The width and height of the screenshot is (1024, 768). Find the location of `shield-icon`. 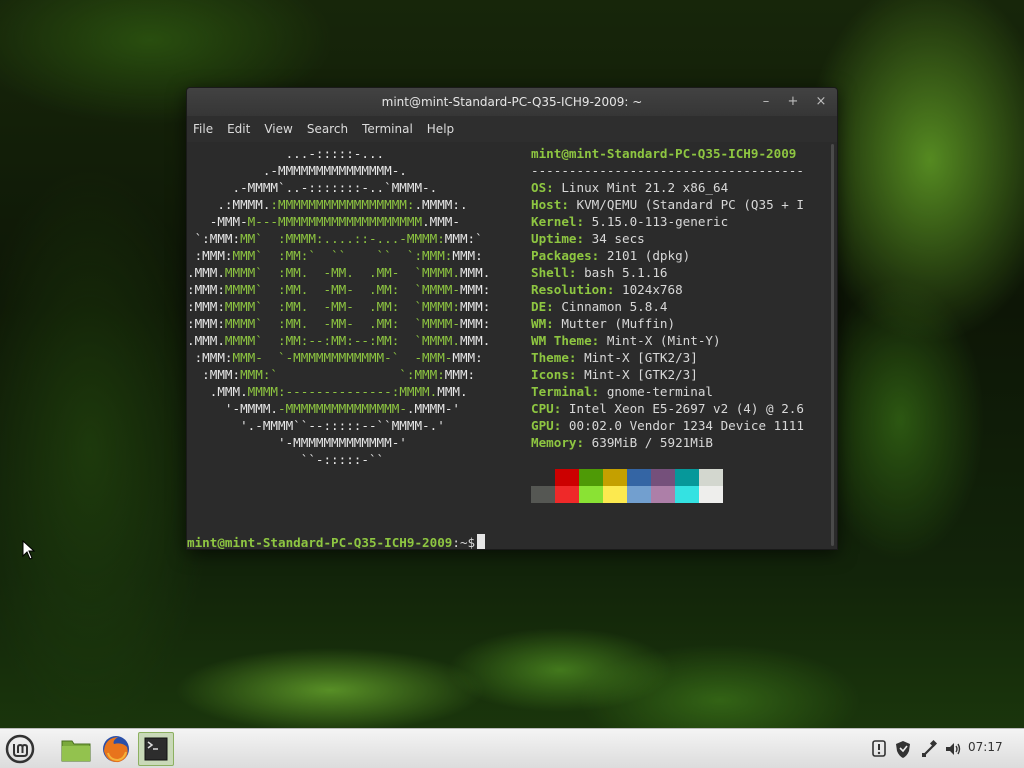

shield-icon is located at coordinates (903, 749).